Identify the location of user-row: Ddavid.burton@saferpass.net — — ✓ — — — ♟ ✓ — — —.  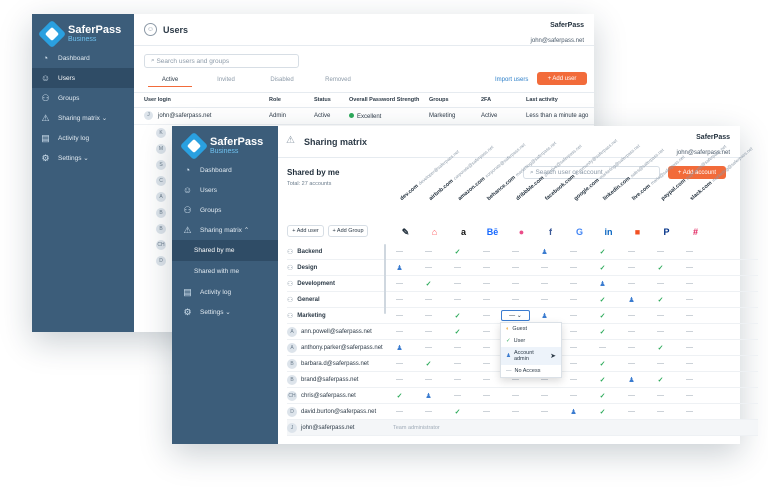
(522, 412).